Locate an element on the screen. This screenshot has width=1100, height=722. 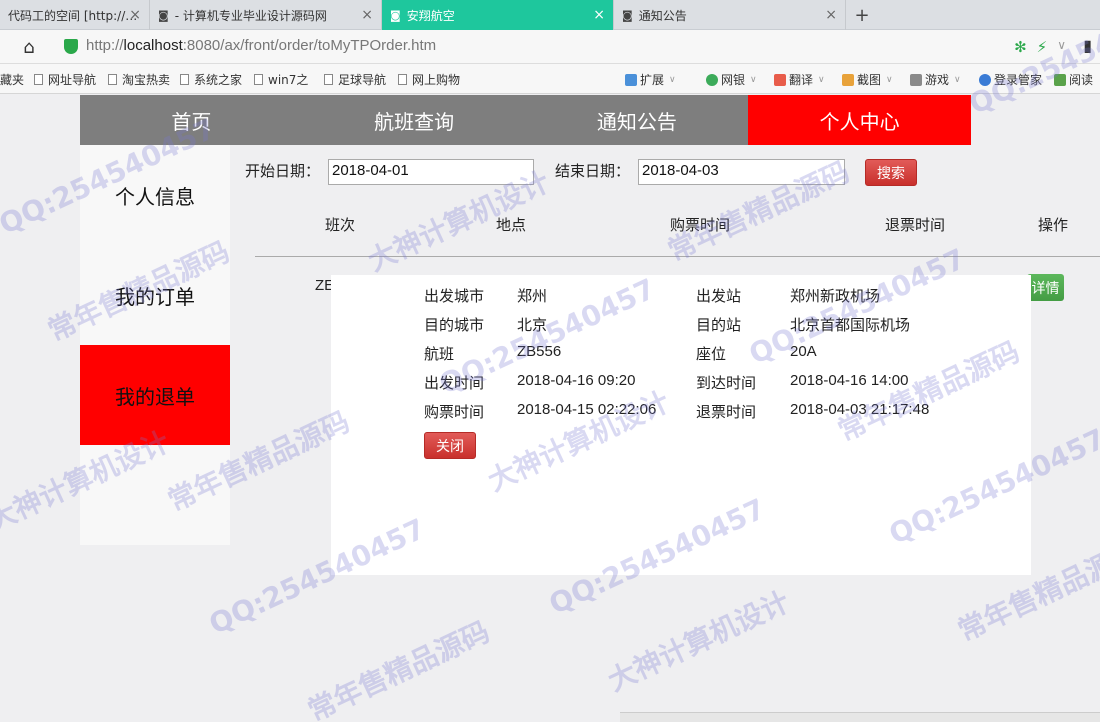
browser-tab-active: ◙ 安翔航空 × is located at coordinates (498, 15).